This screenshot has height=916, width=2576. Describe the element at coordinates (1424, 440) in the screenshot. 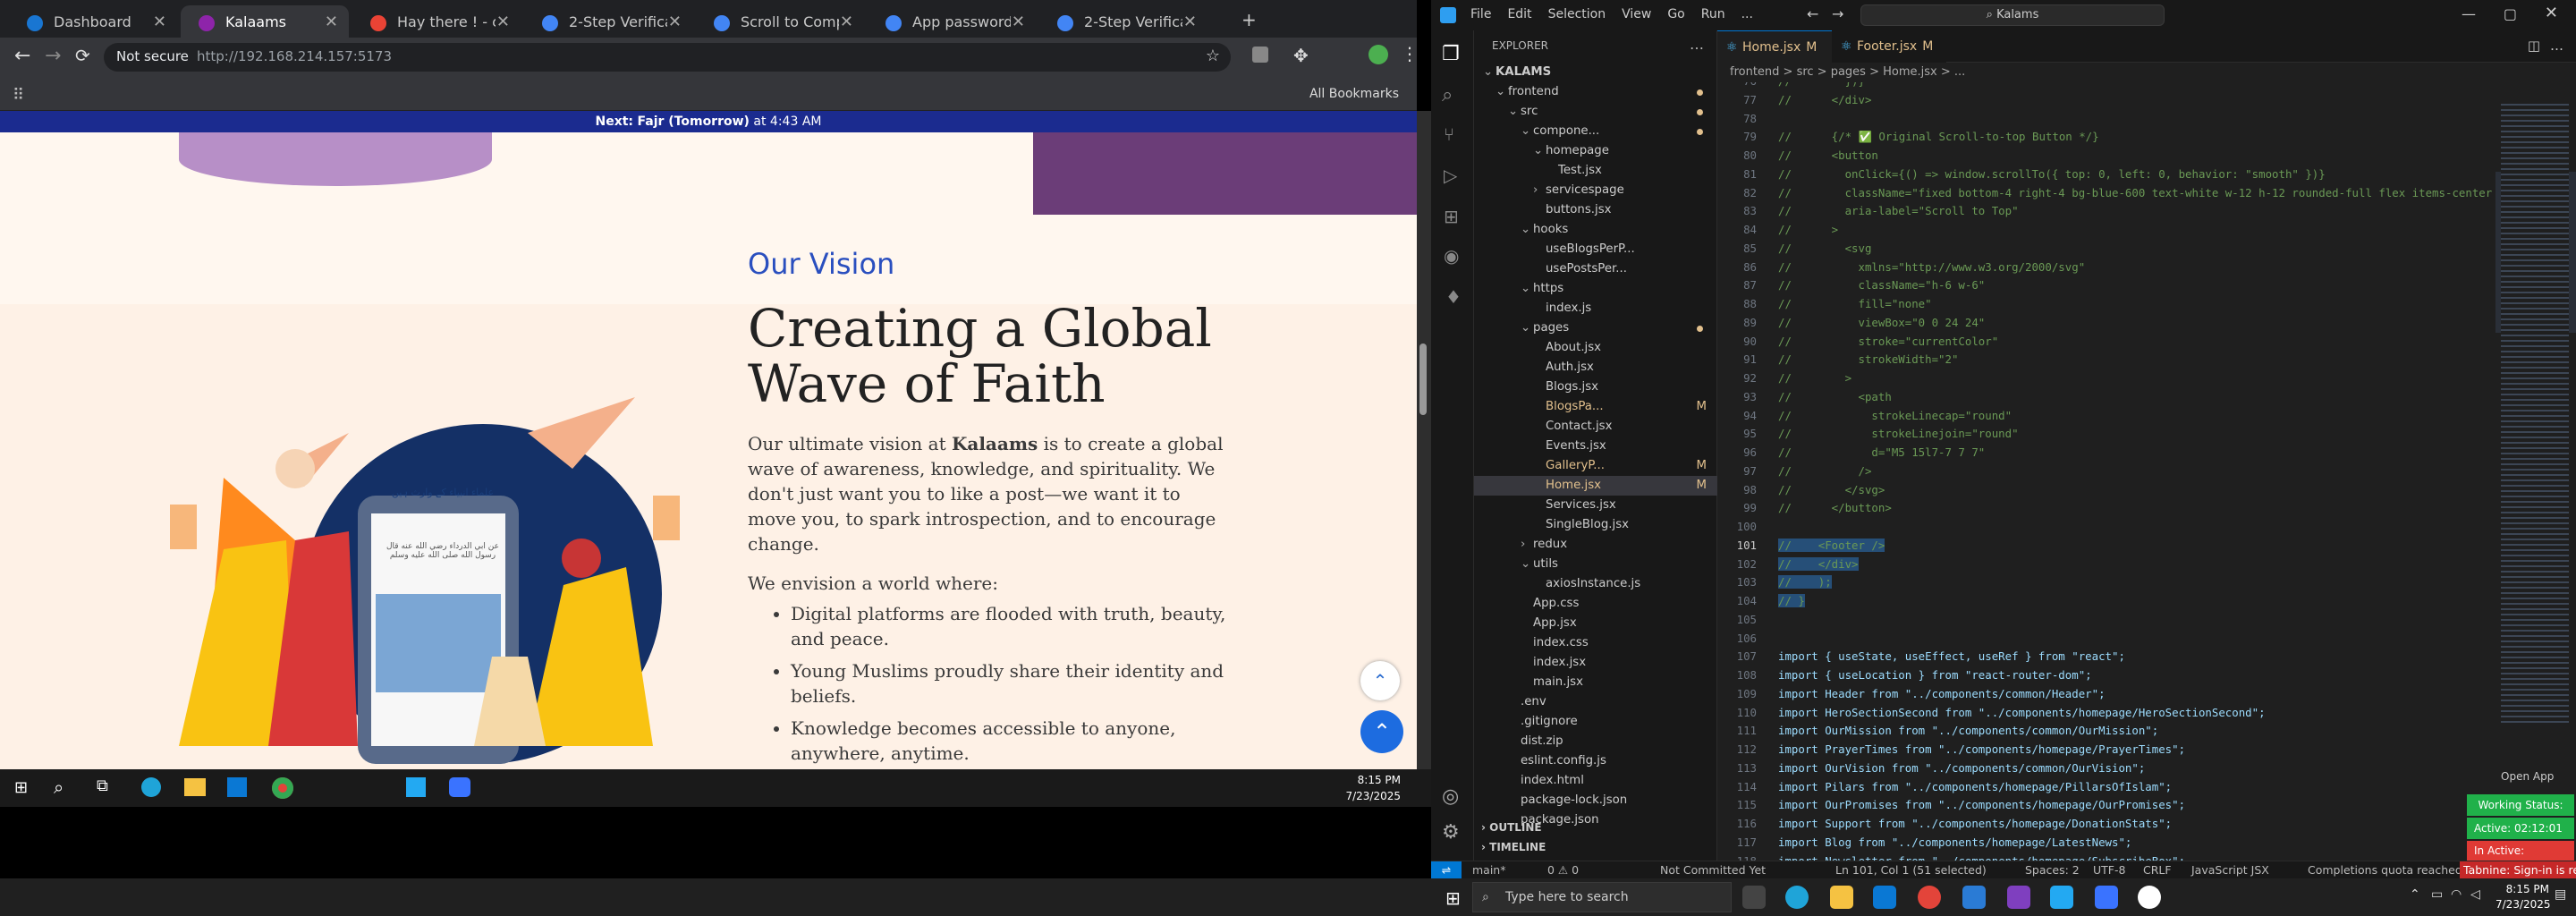

I see `page-scrollbar` at that location.